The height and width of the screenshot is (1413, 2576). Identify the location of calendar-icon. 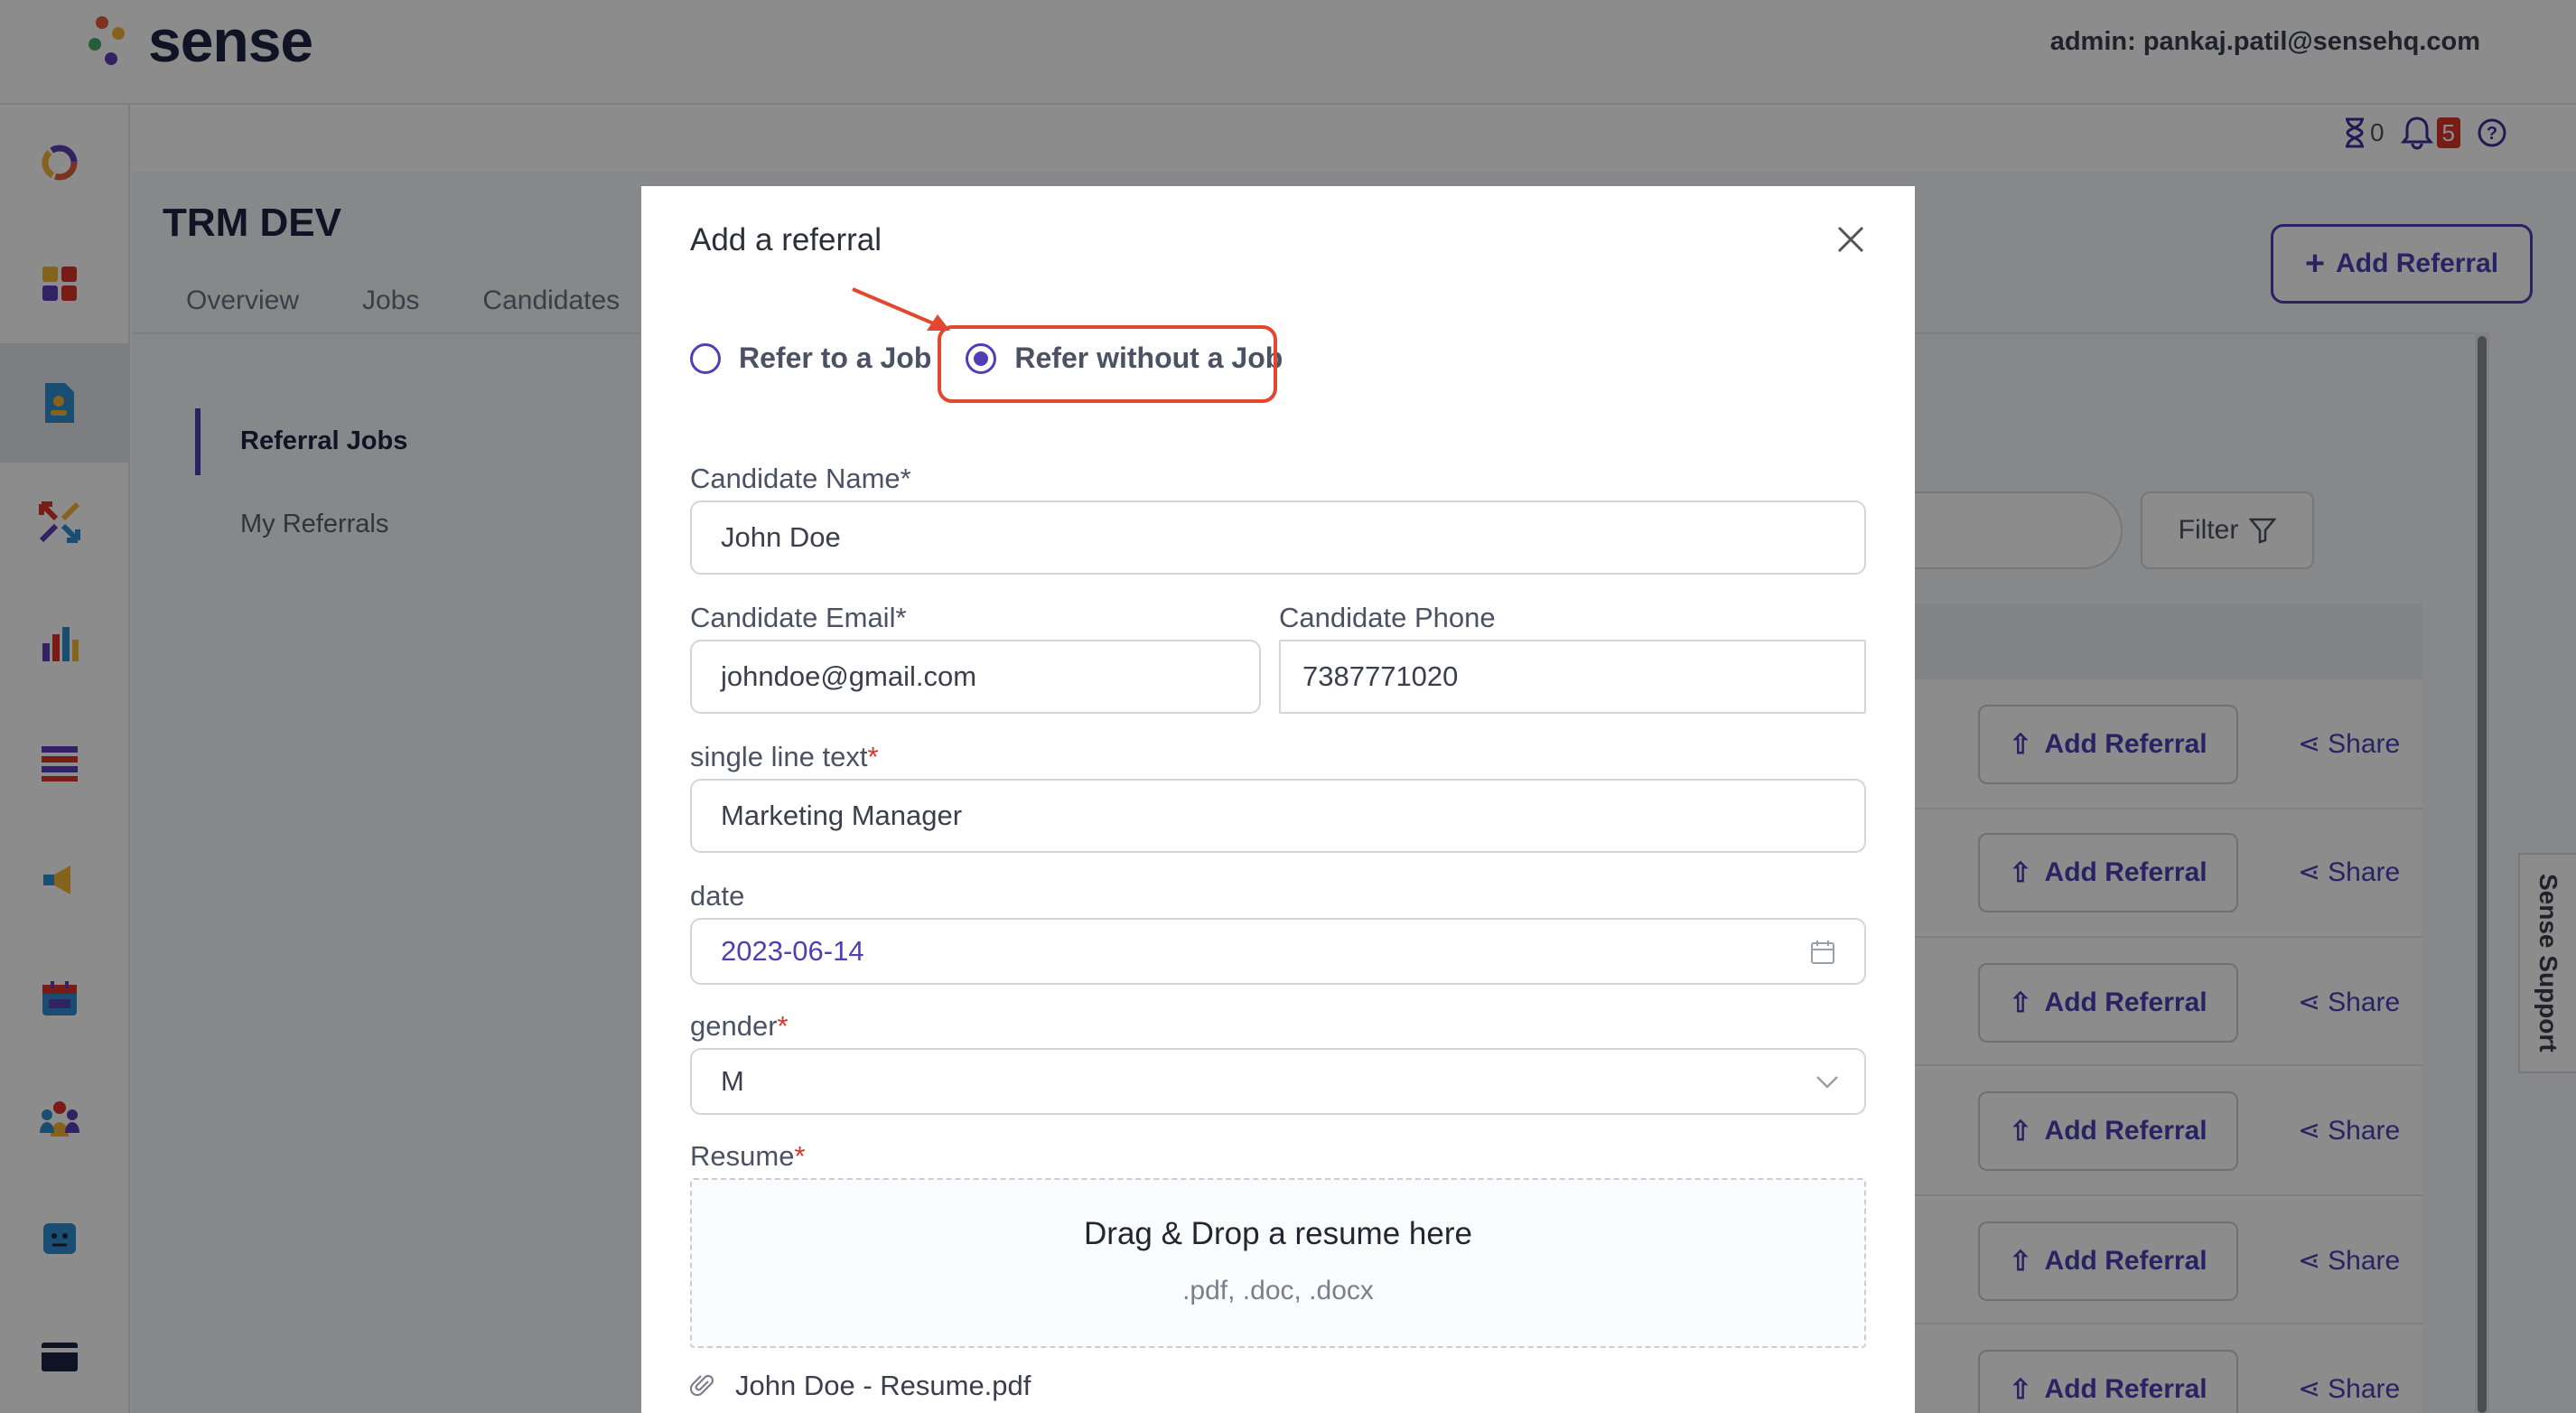
(1823, 953).